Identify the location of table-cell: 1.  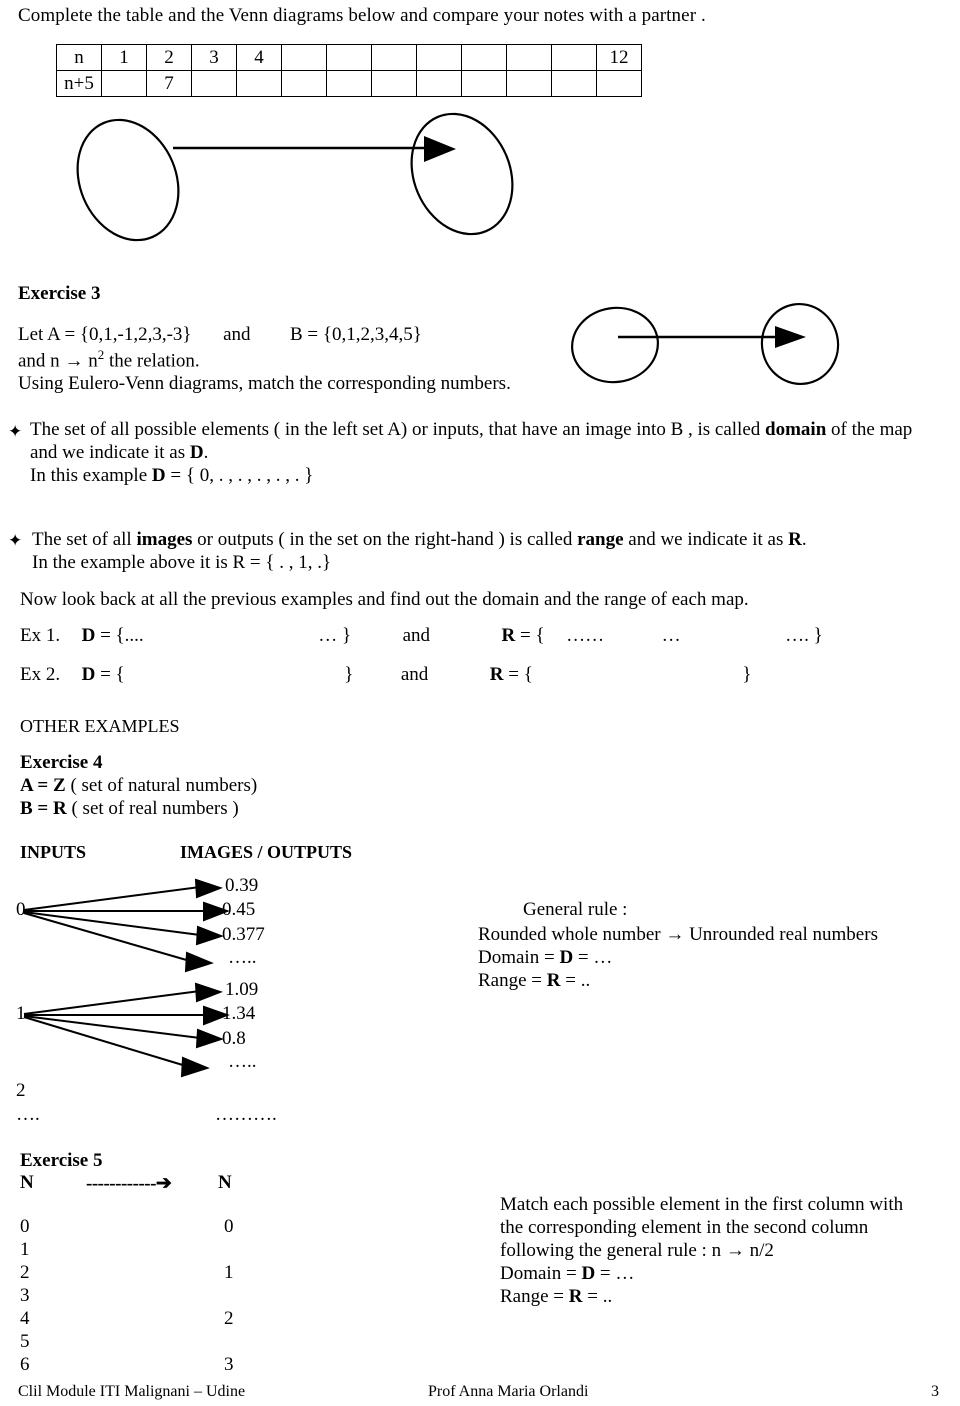
(124, 57).